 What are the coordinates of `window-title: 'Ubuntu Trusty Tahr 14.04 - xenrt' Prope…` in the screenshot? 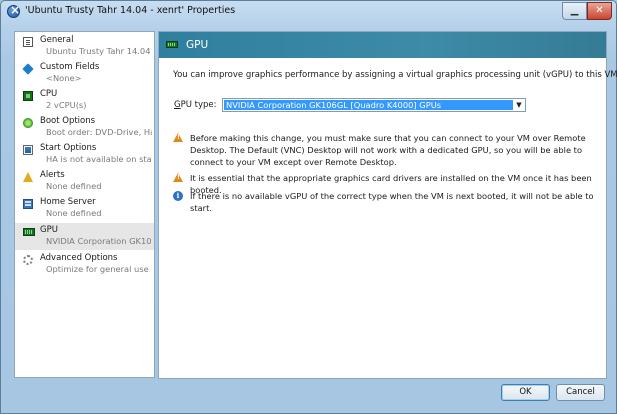 It's located at (130, 10).